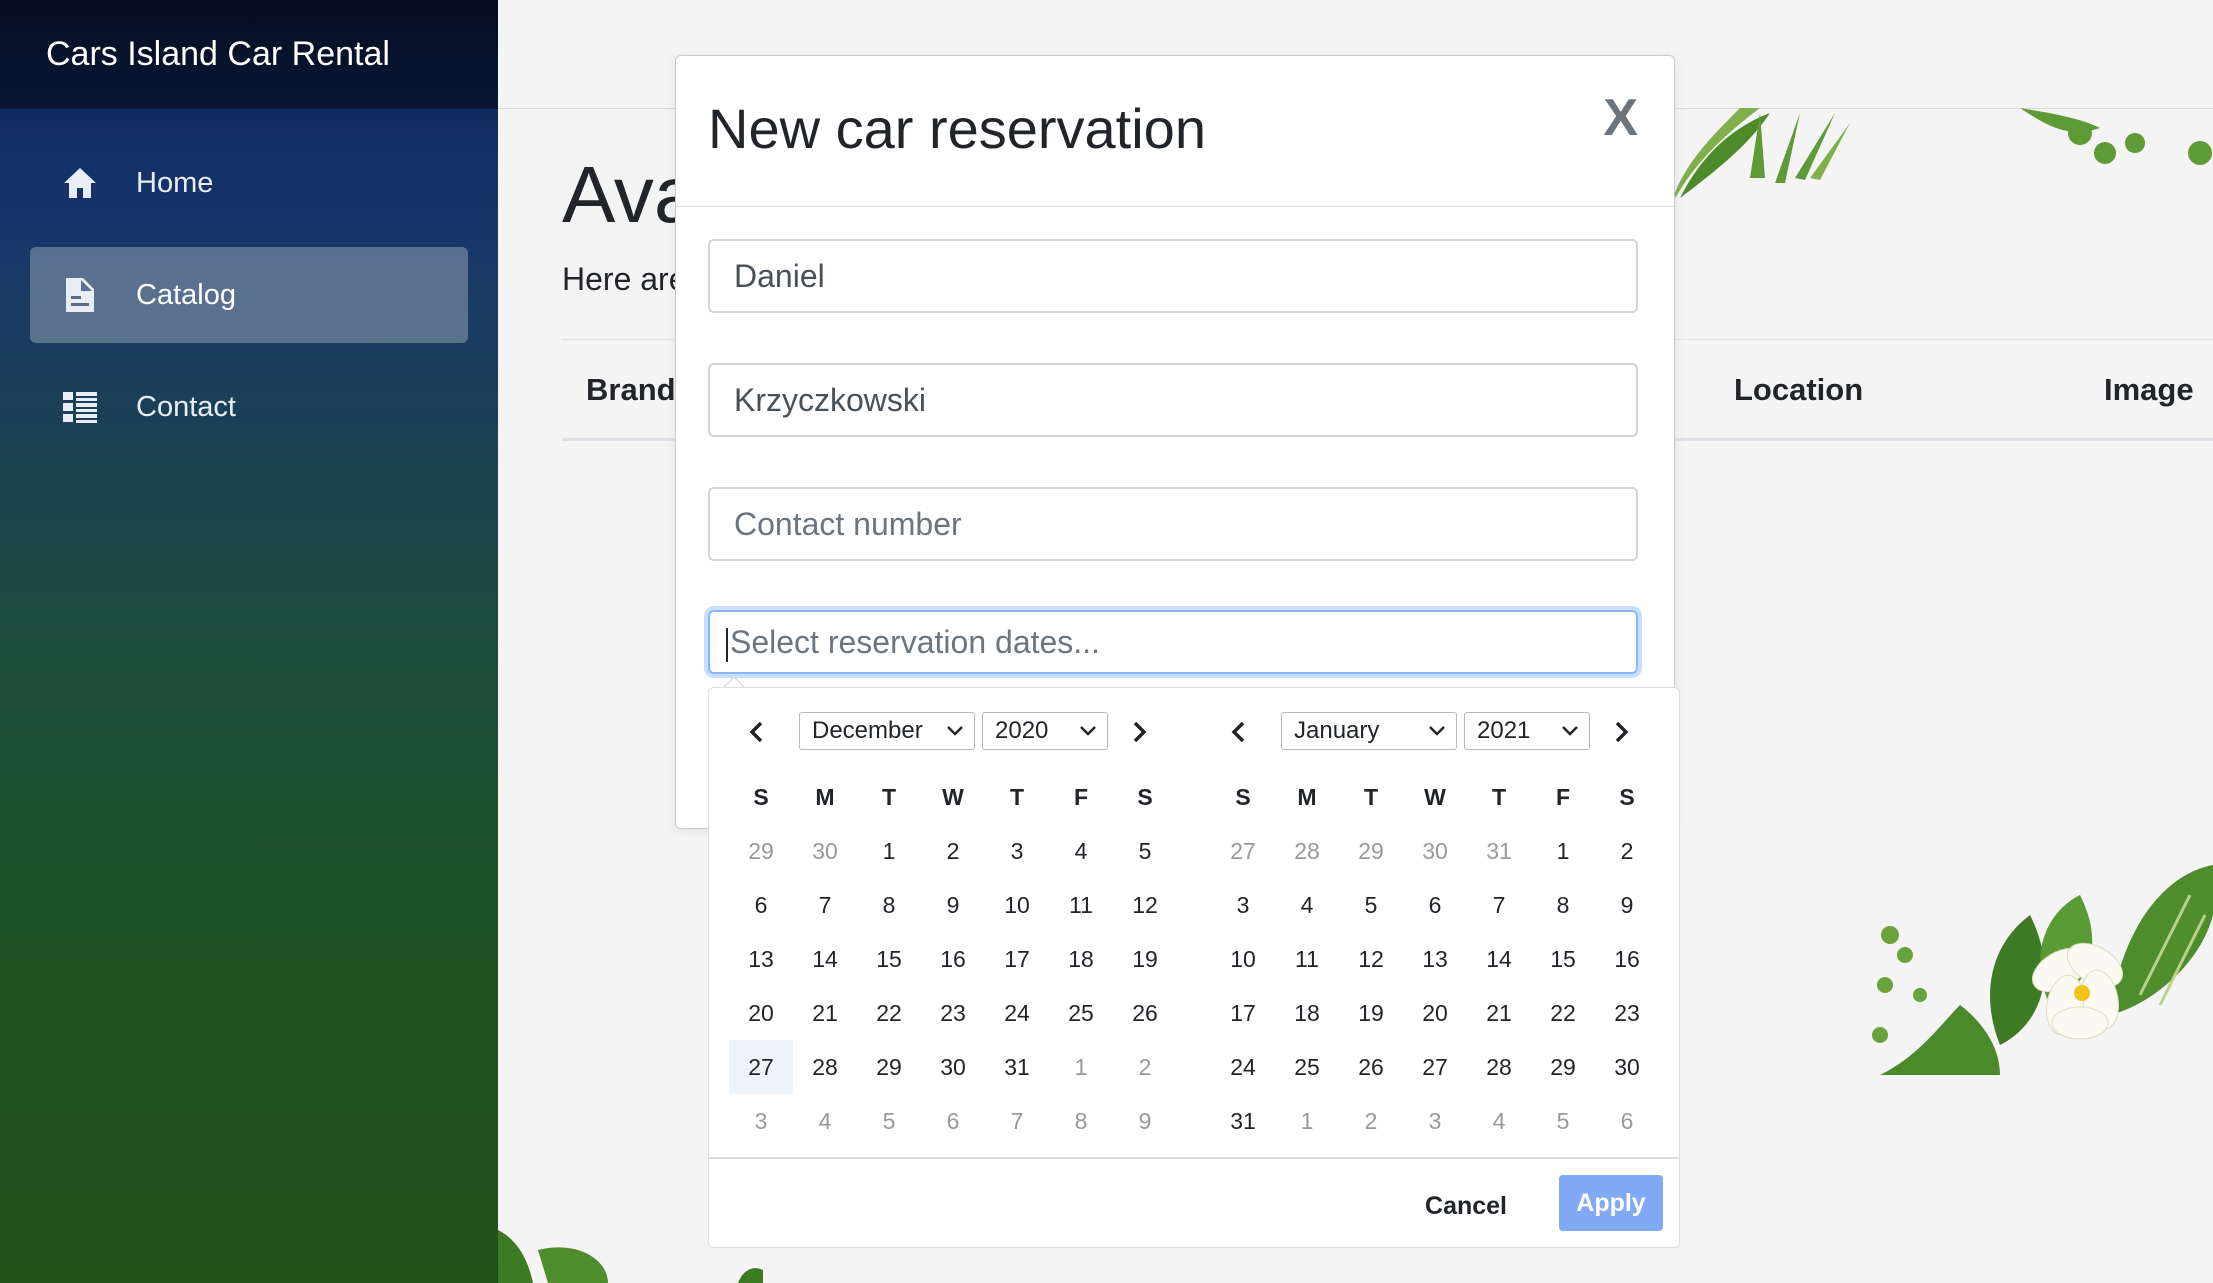 The image size is (2213, 1283). I want to click on cancel-button: Cancel, so click(1466, 1206).